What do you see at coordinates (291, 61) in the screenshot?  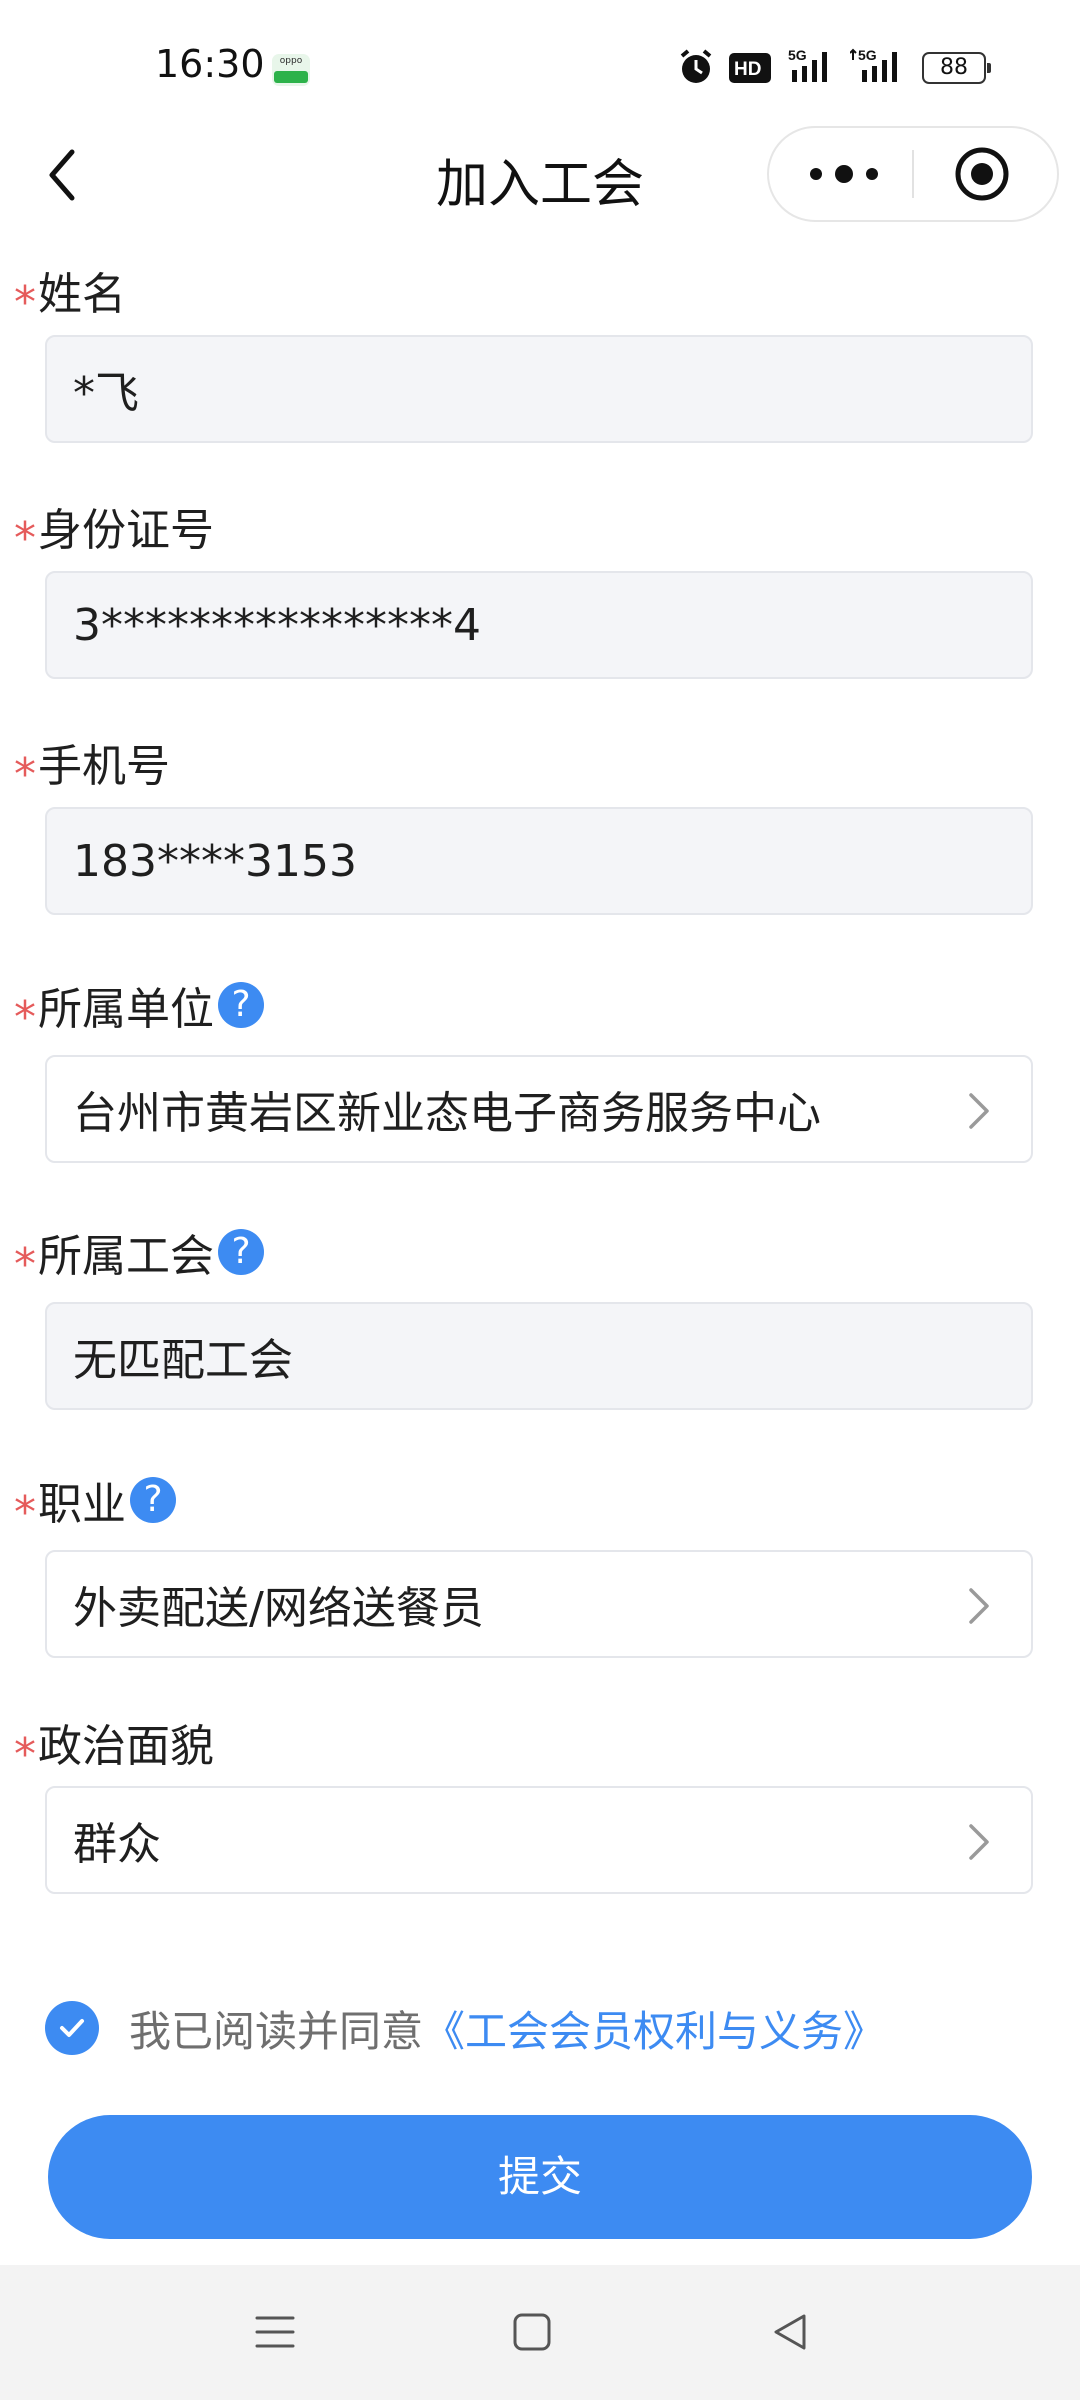 I see `app-badge-text: oppo` at bounding box center [291, 61].